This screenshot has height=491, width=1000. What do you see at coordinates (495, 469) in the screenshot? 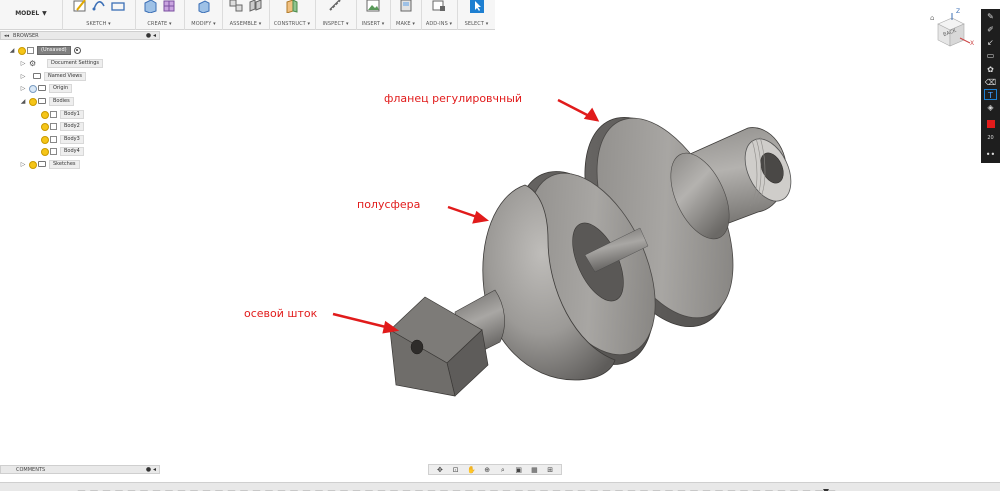
I see `navigation-bar: ✥ ⊡ ✋ ⊕ ⌕ ▣ ▦ ⊞` at bounding box center [495, 469].